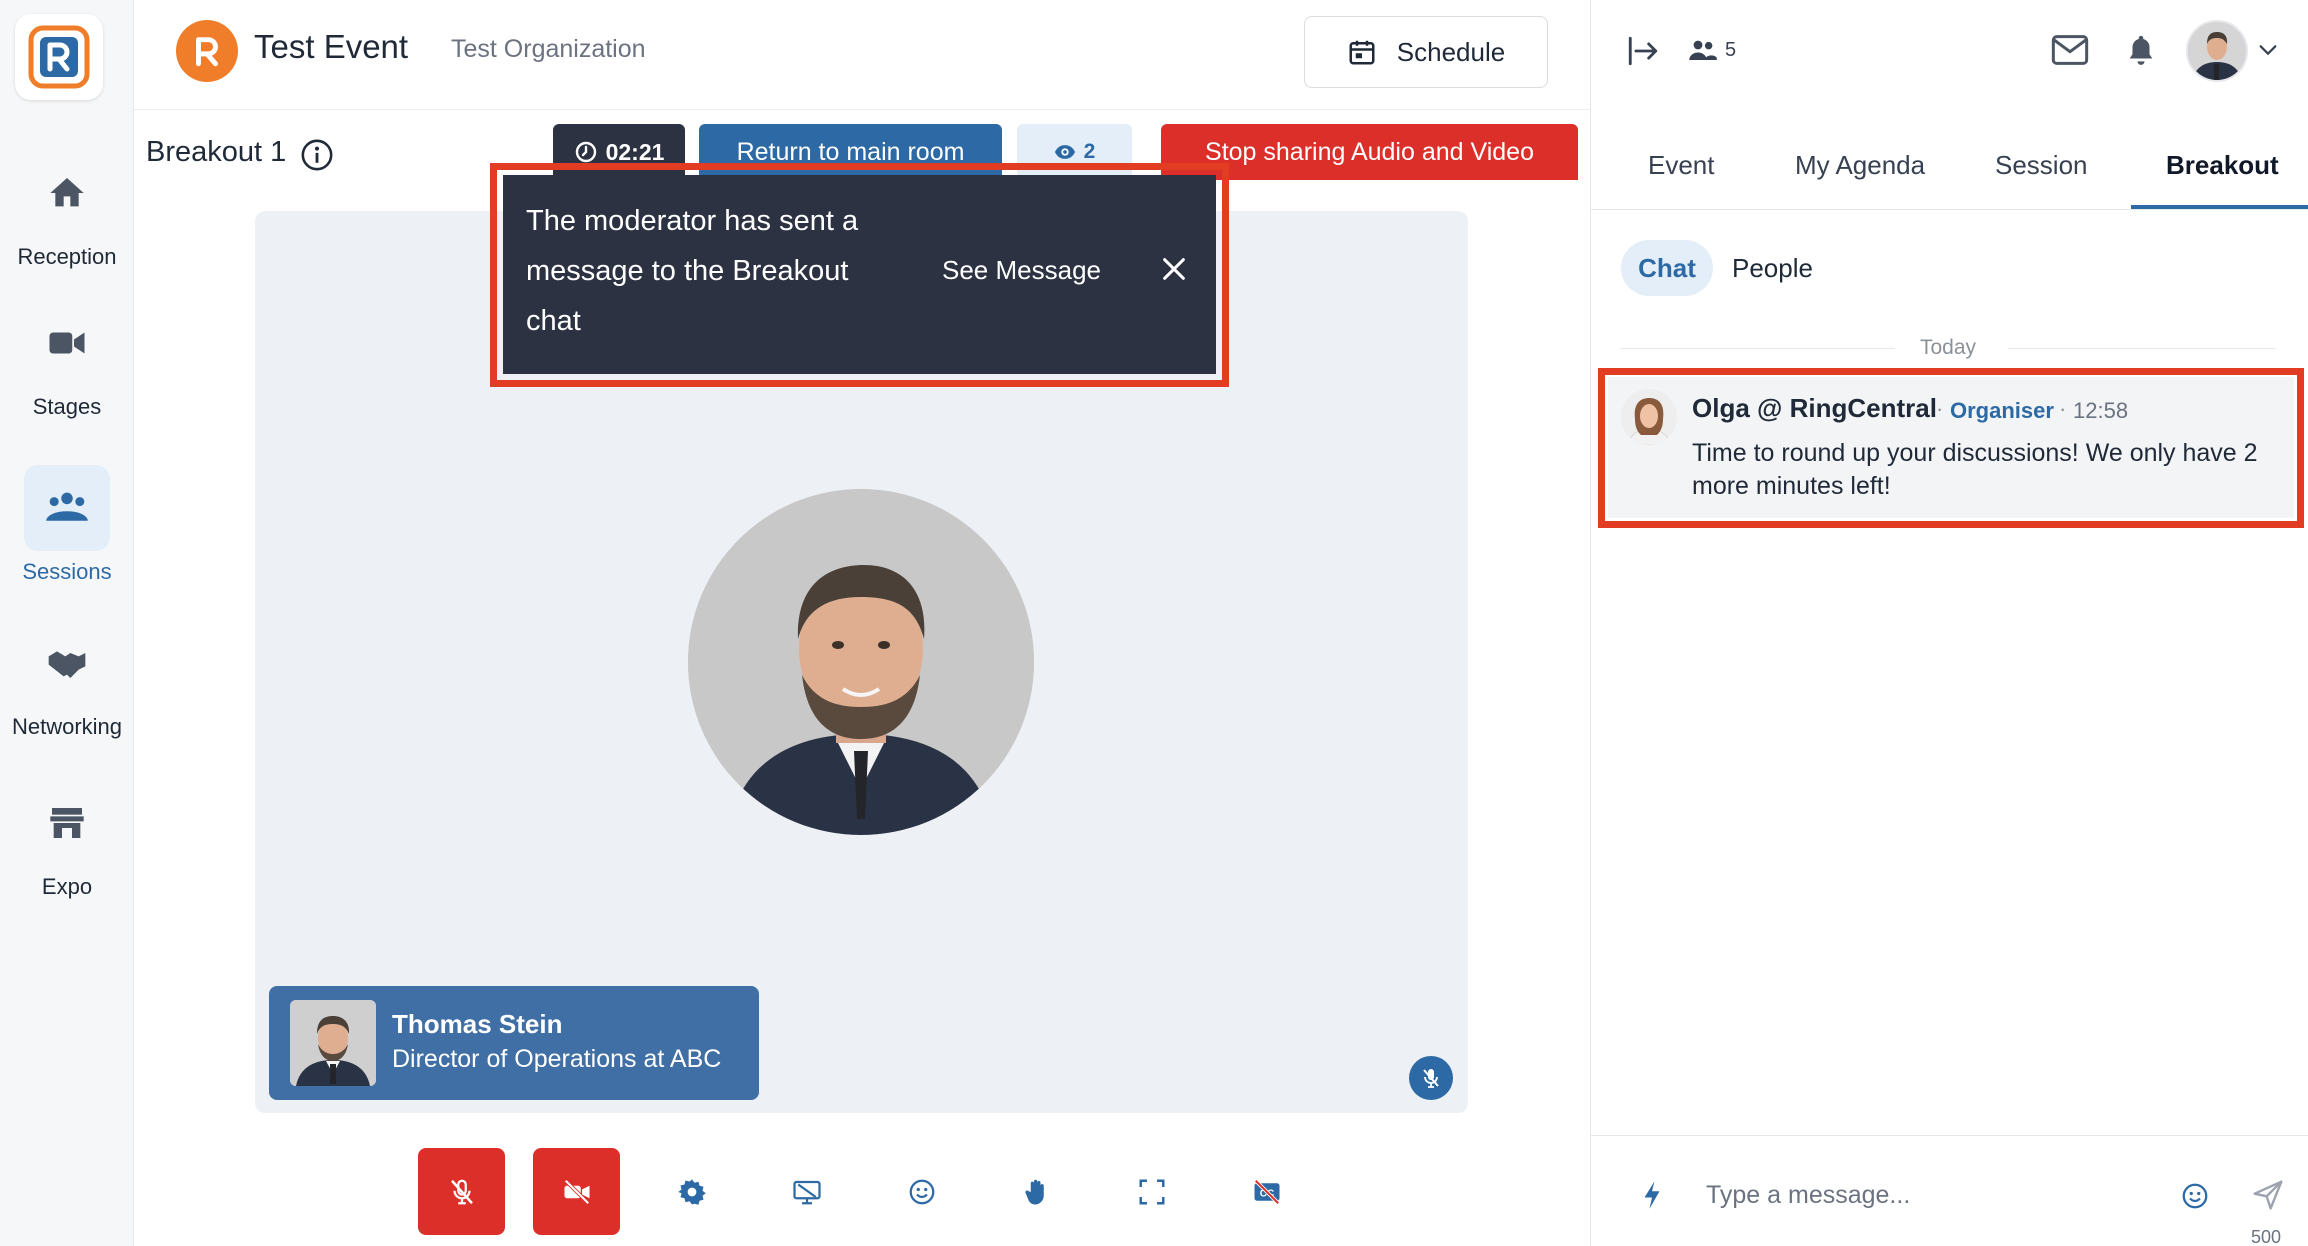 Image resolution: width=2308 pixels, height=1246 pixels. I want to click on mic-muted-button, so click(461, 1191).